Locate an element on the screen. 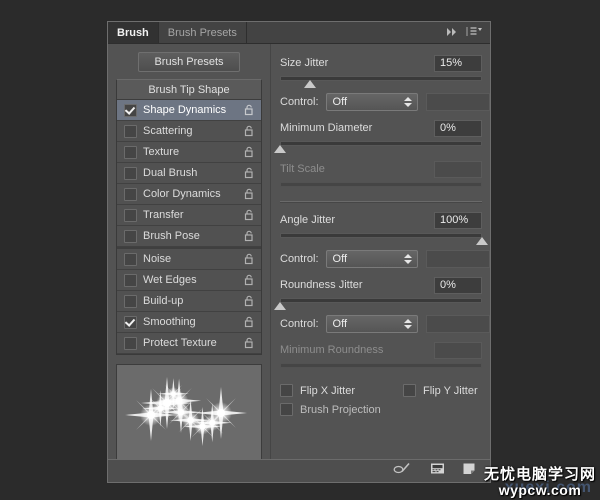  panel-header-buttons is located at coordinates (464, 32).